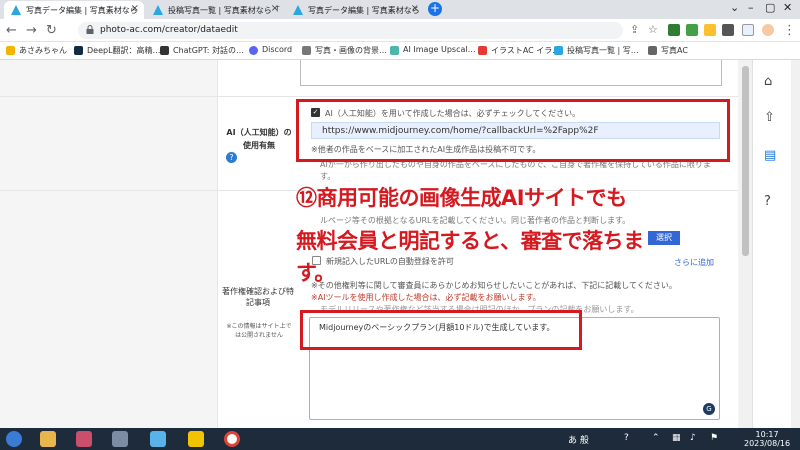 The width and height of the screenshot is (800, 450). Describe the element at coordinates (258, 297) in the screenshot. I see `copyright-label: 著作権確認および特記事項` at that location.